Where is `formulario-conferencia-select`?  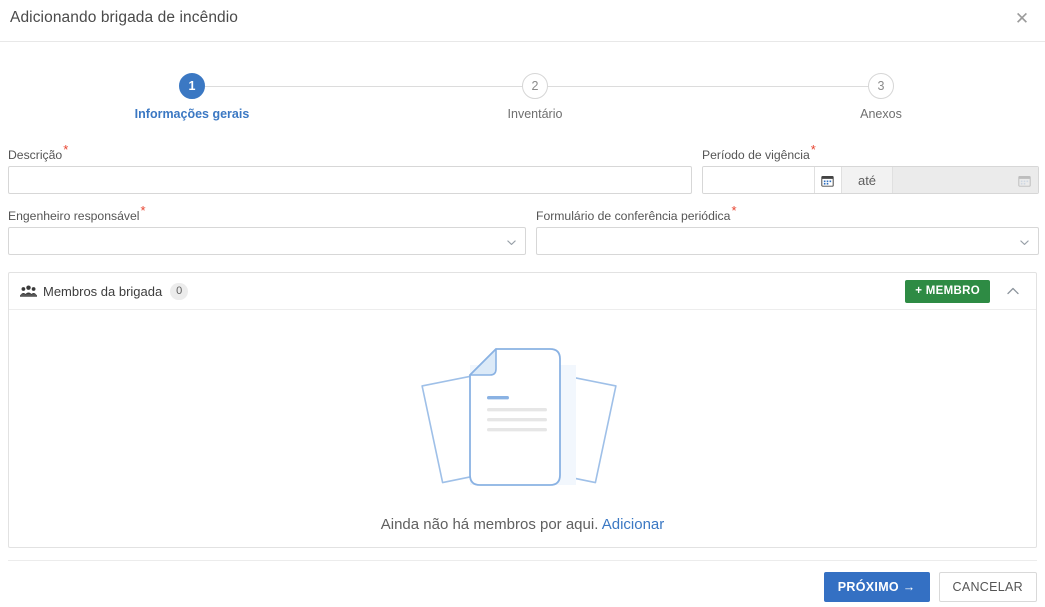 formulario-conferencia-select is located at coordinates (787, 241).